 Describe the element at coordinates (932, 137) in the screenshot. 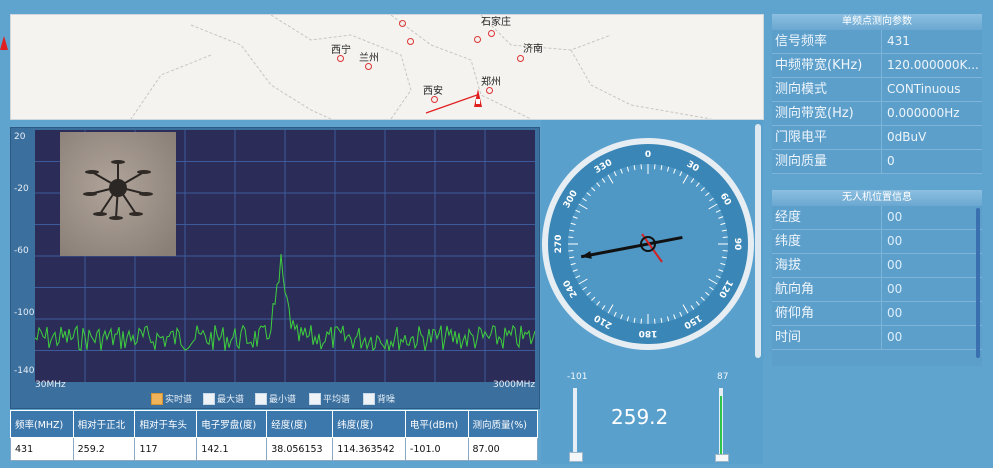

I see `param-value: 0dBuV` at that location.